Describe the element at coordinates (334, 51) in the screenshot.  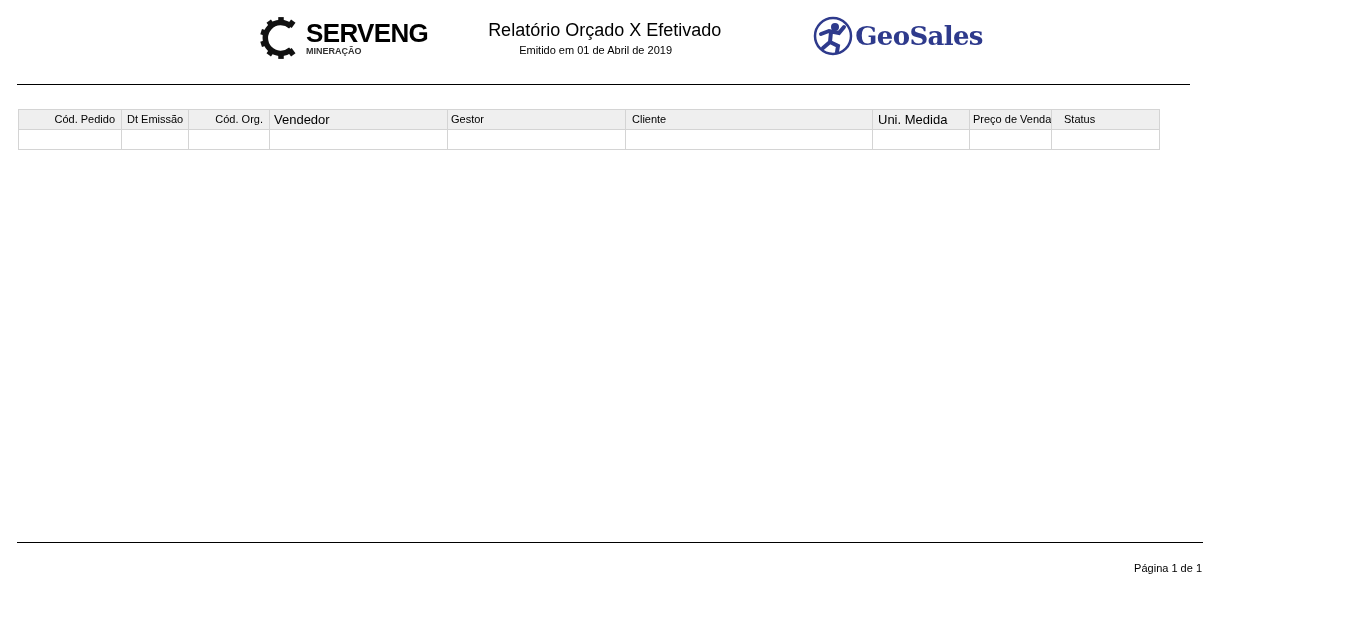
I see `company-logo-subtitle: MINERAÇÃO` at that location.